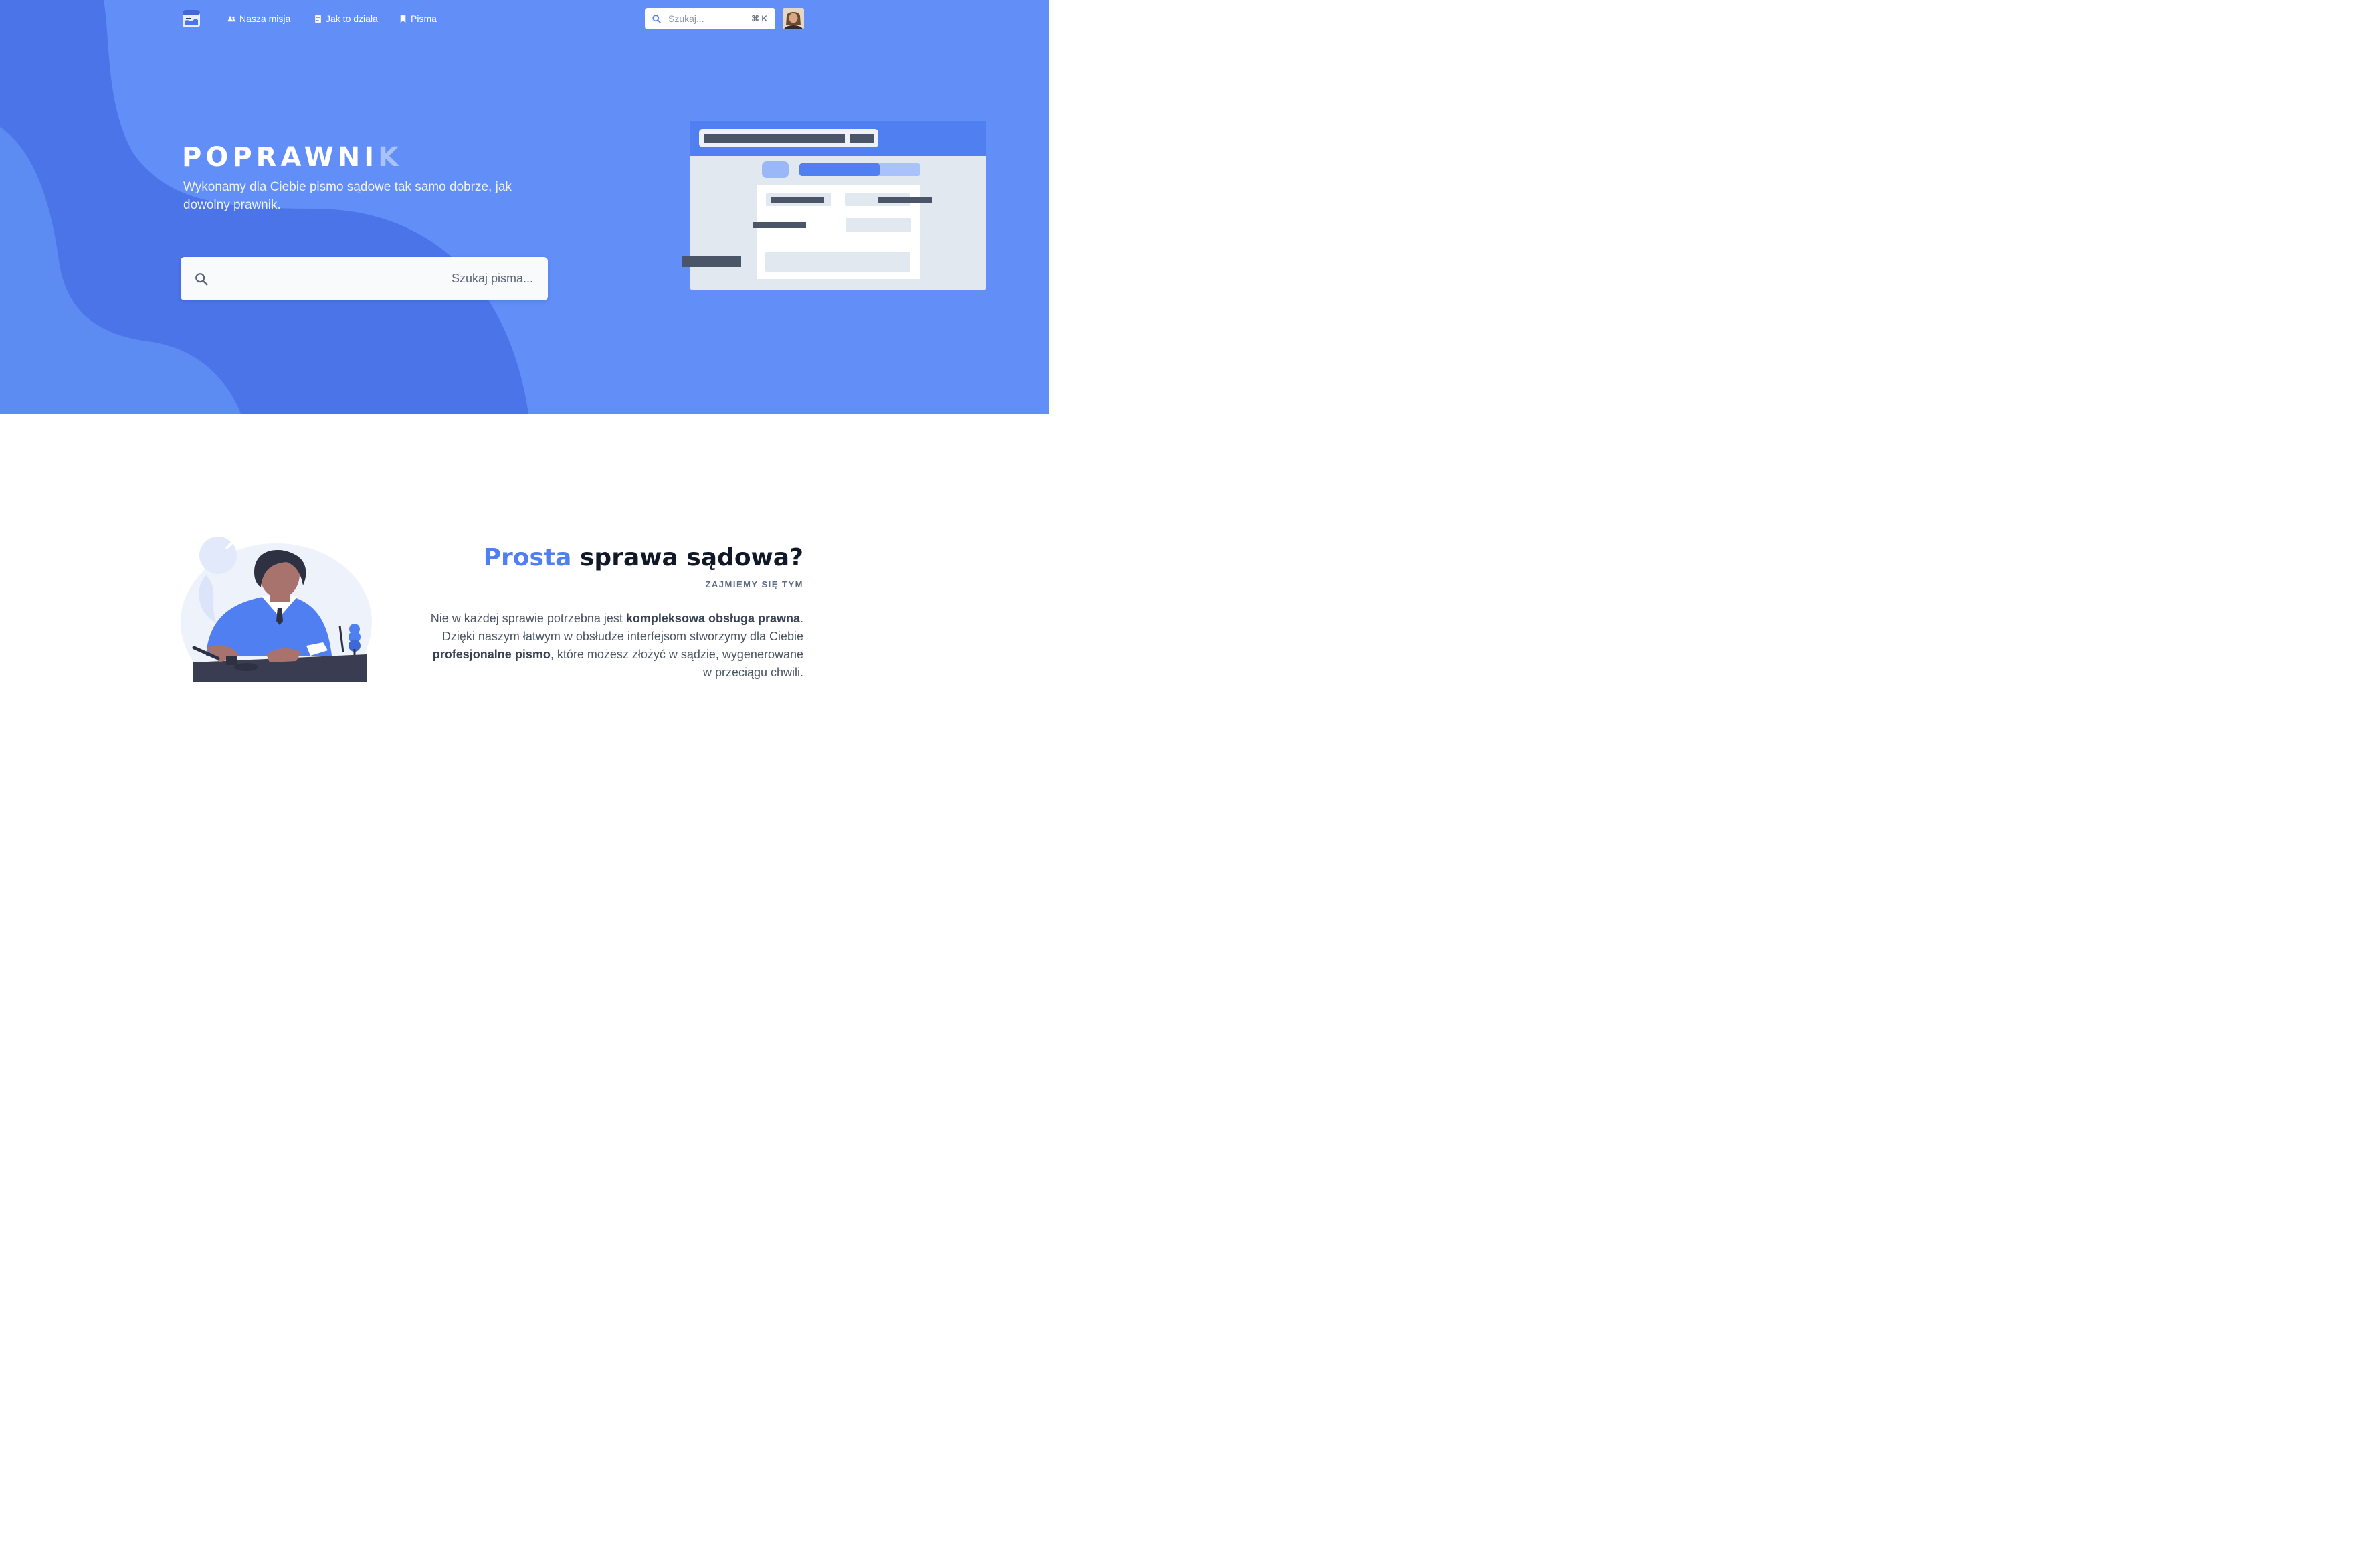 Image resolution: width=2380 pixels, height=1547 pixels. What do you see at coordinates (232, 18) in the screenshot?
I see `users-icon` at bounding box center [232, 18].